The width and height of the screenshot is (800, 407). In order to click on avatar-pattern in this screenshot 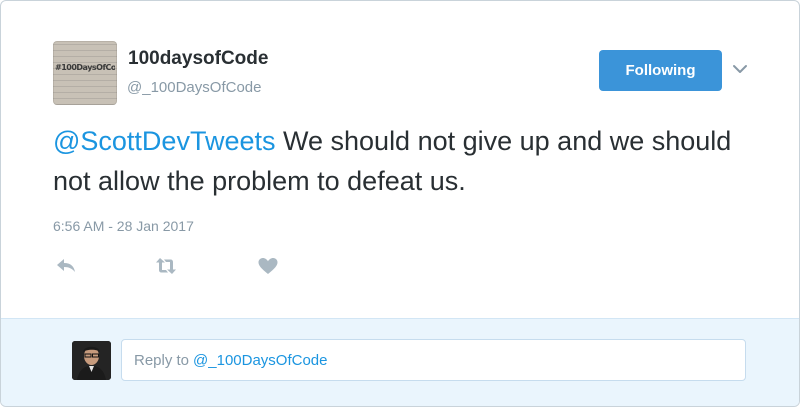, I will do `click(85, 73)`.